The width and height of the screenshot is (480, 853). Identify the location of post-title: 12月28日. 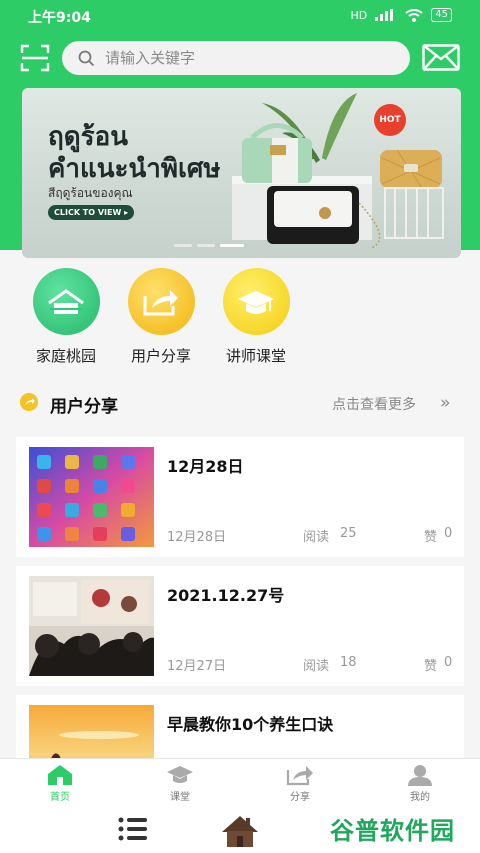
(205, 466).